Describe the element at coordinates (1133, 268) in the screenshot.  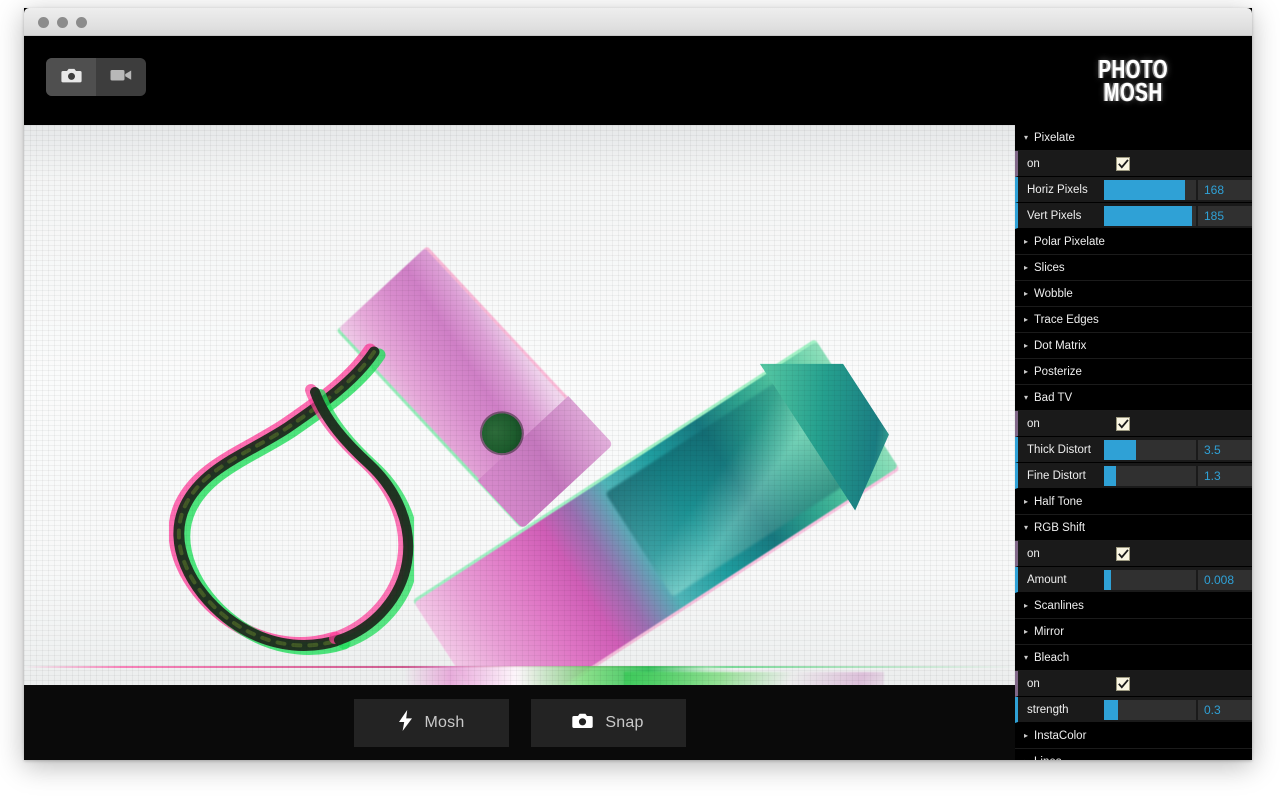
I see `folder-slices: ▸ Slices` at that location.